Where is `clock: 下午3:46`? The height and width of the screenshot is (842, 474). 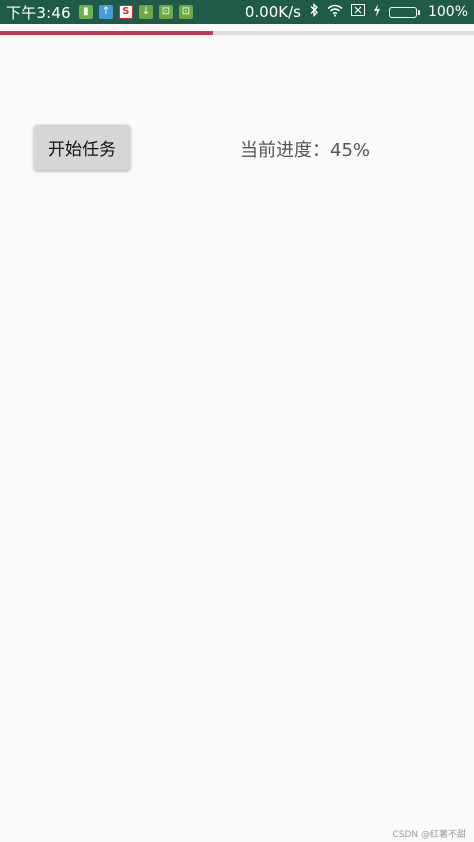
clock: 下午3:46 is located at coordinates (38, 12).